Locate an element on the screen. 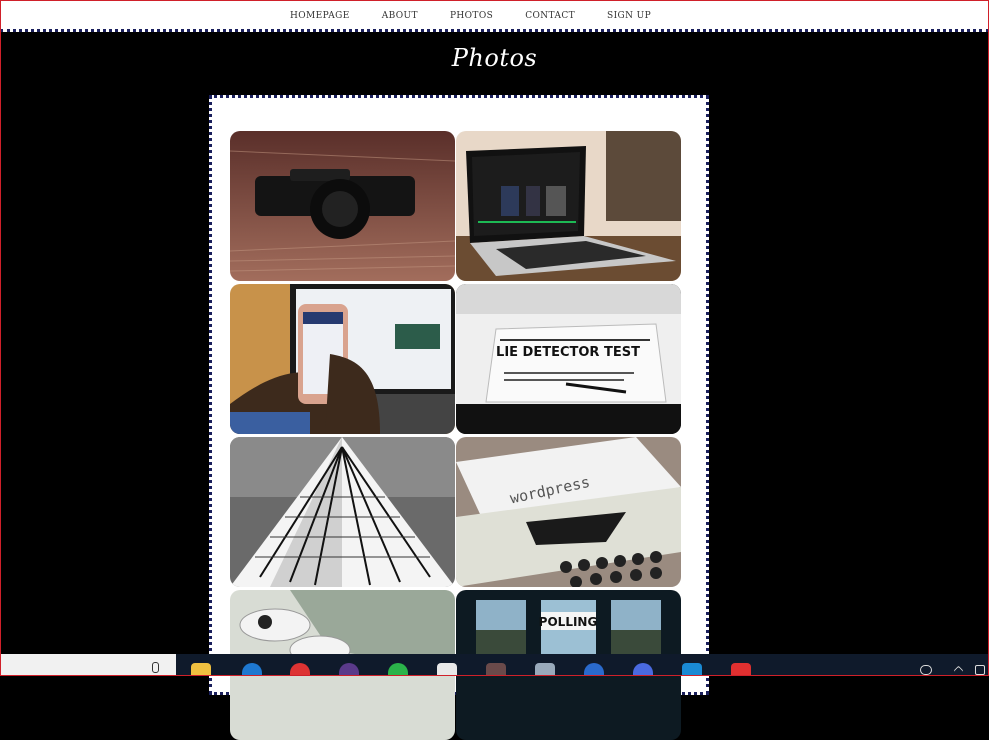 The image size is (989, 740). polling-text: POLLING is located at coordinates (568, 622).